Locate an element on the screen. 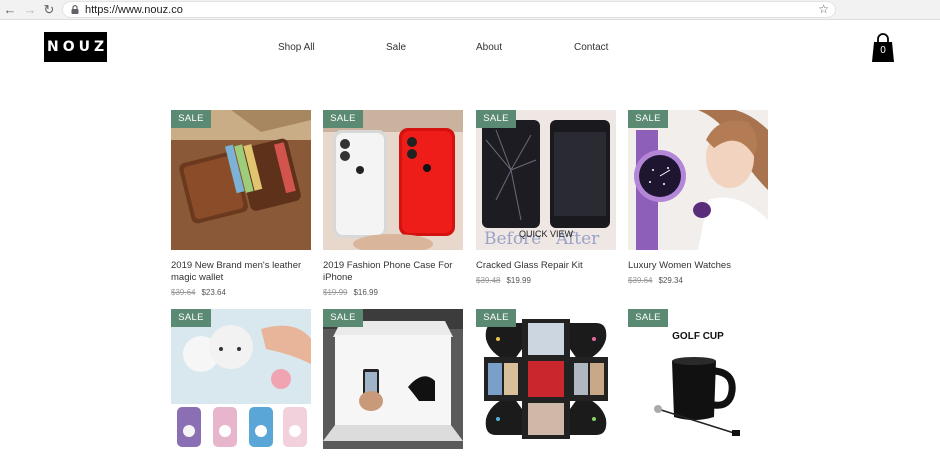  product-card: GOLF CUP SALE is located at coordinates (698, 379).